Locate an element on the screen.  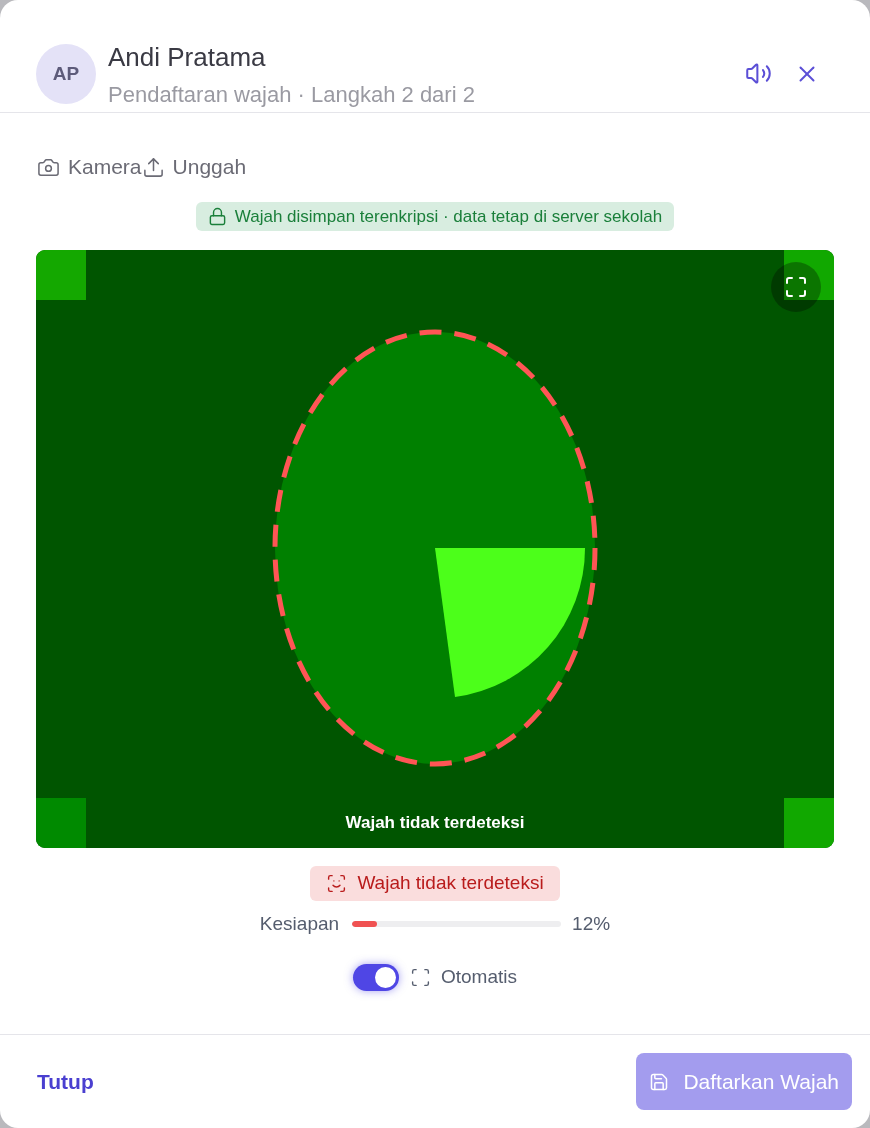
auto-toggle is located at coordinates (376, 977).